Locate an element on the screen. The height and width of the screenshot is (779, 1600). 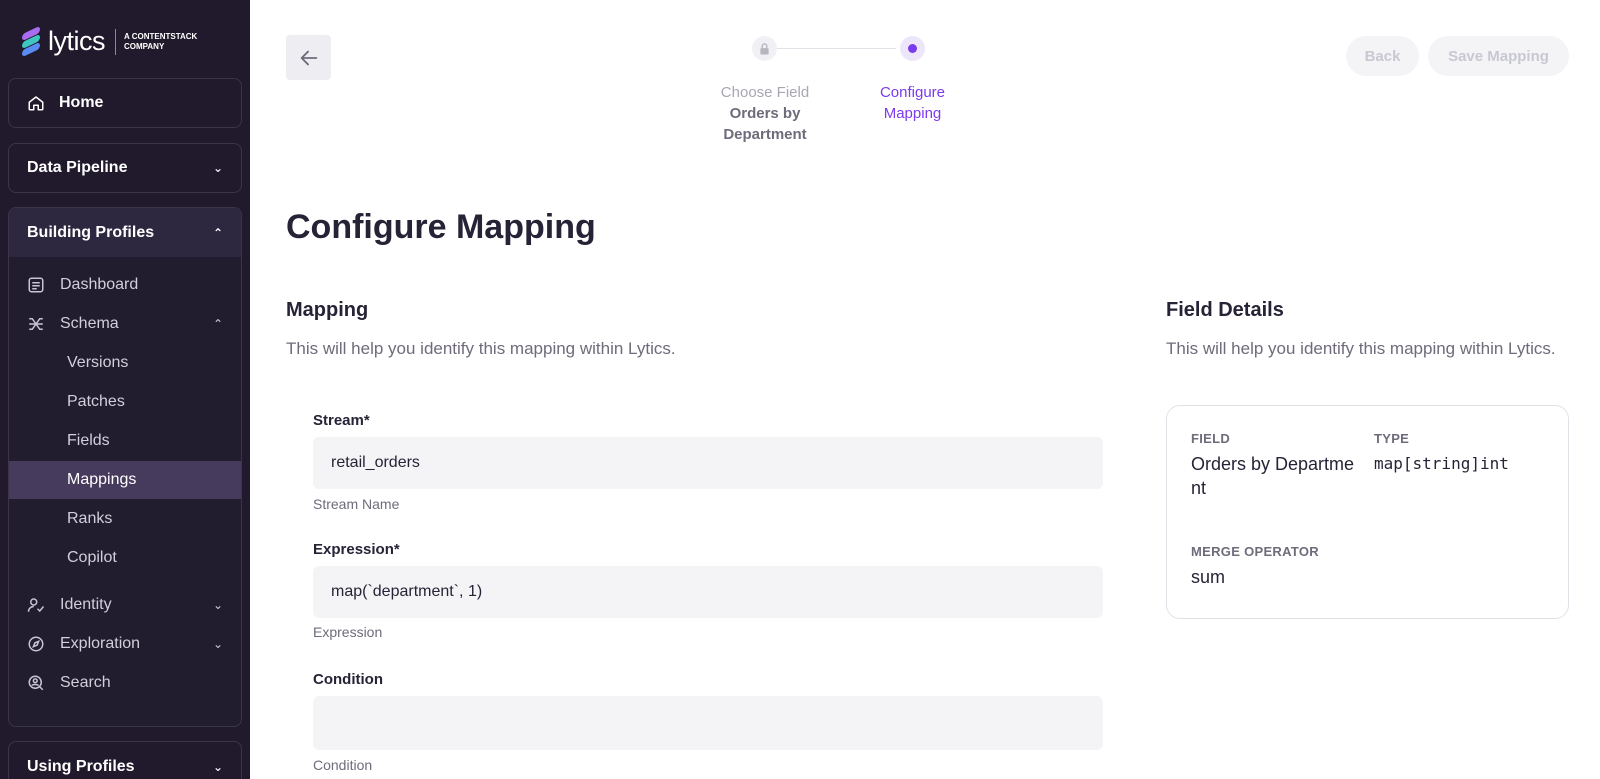
sidebar-item-exploration: Exploration ⌄ is located at coordinates (125, 644).